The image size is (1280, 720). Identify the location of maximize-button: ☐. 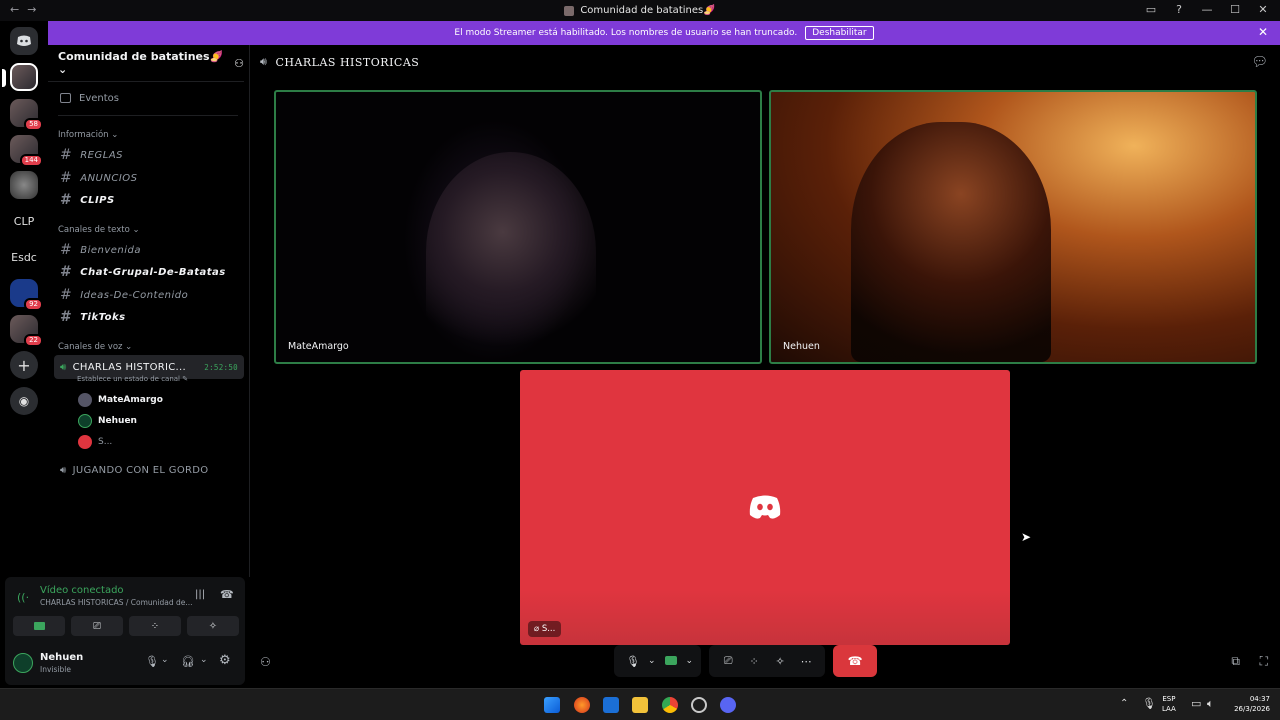
(1235, 9).